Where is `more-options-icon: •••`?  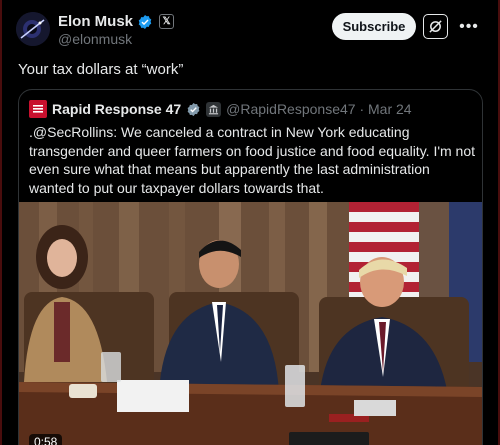
more-options-icon: ••• is located at coordinates (469, 26).